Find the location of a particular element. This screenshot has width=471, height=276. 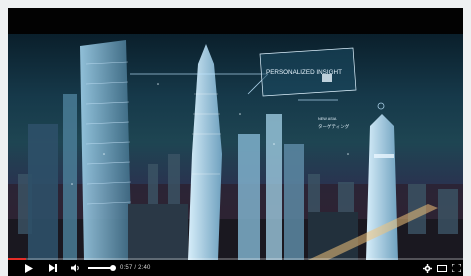

letterbox-top is located at coordinates (235, 21).